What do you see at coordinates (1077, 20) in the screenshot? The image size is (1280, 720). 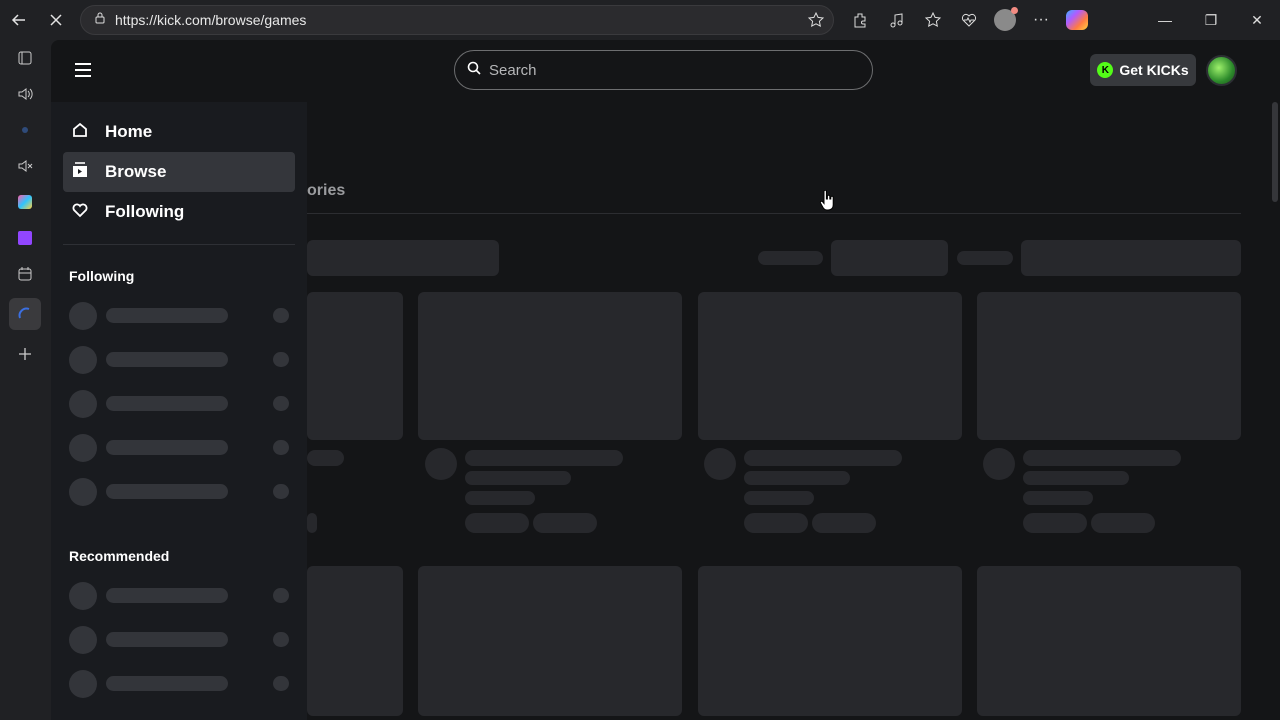 I see `copilot-icon` at bounding box center [1077, 20].